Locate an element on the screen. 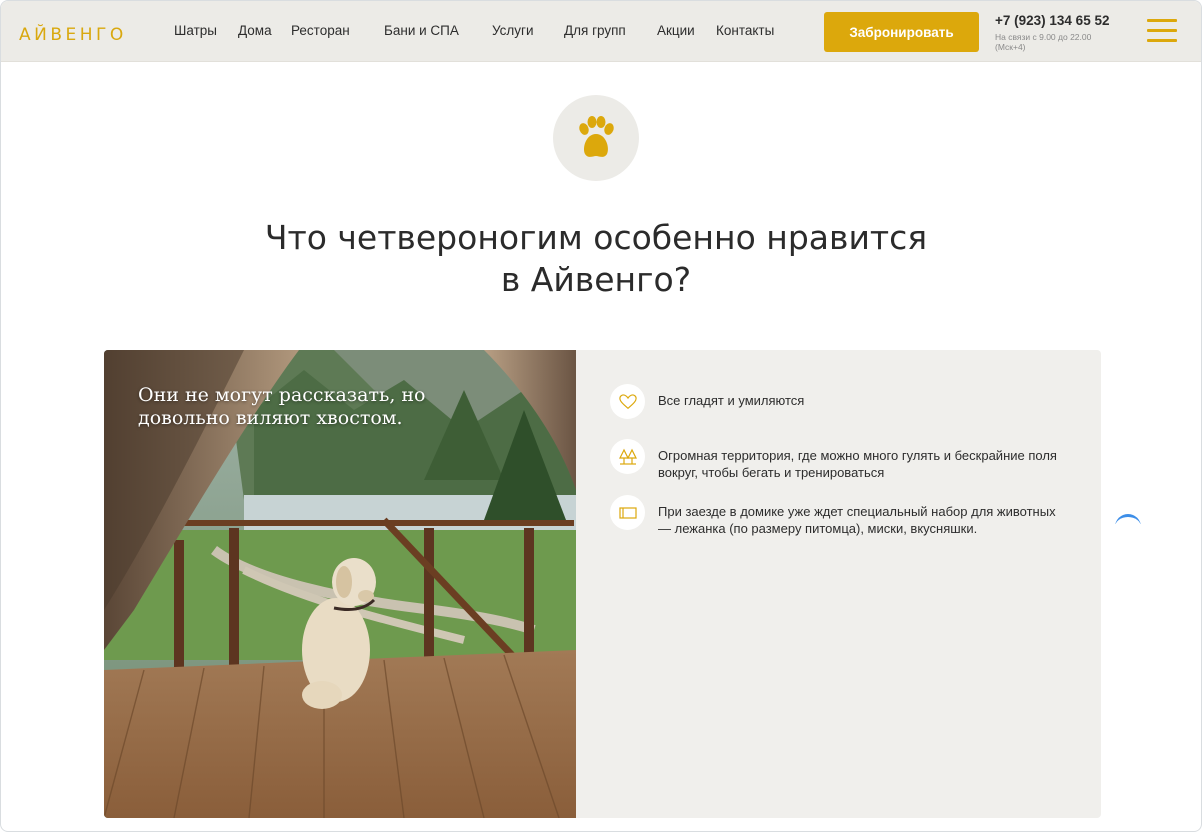 The image size is (1202, 832). paw-badge is located at coordinates (596, 138).